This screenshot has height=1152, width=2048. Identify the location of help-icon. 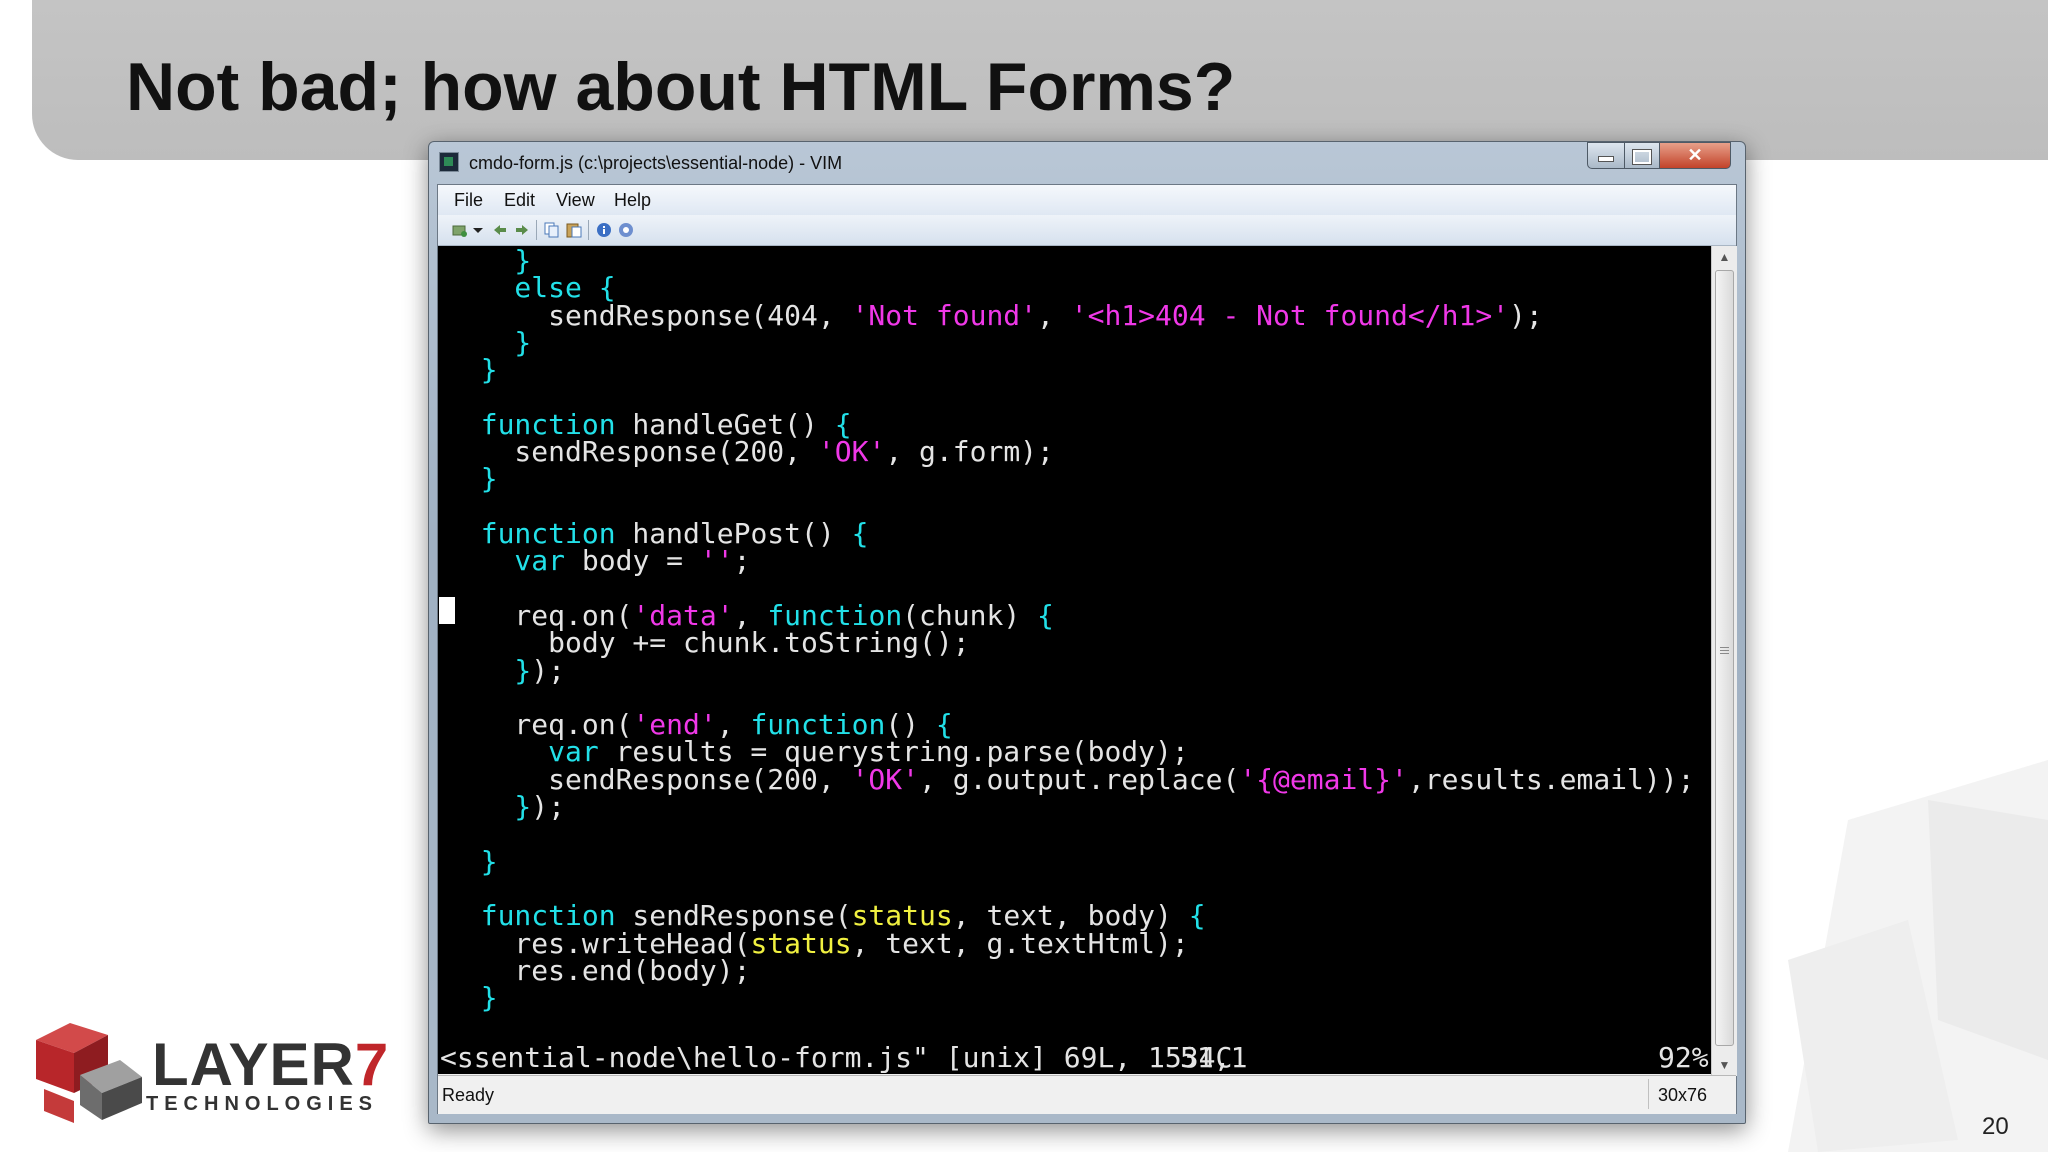
(626, 230).